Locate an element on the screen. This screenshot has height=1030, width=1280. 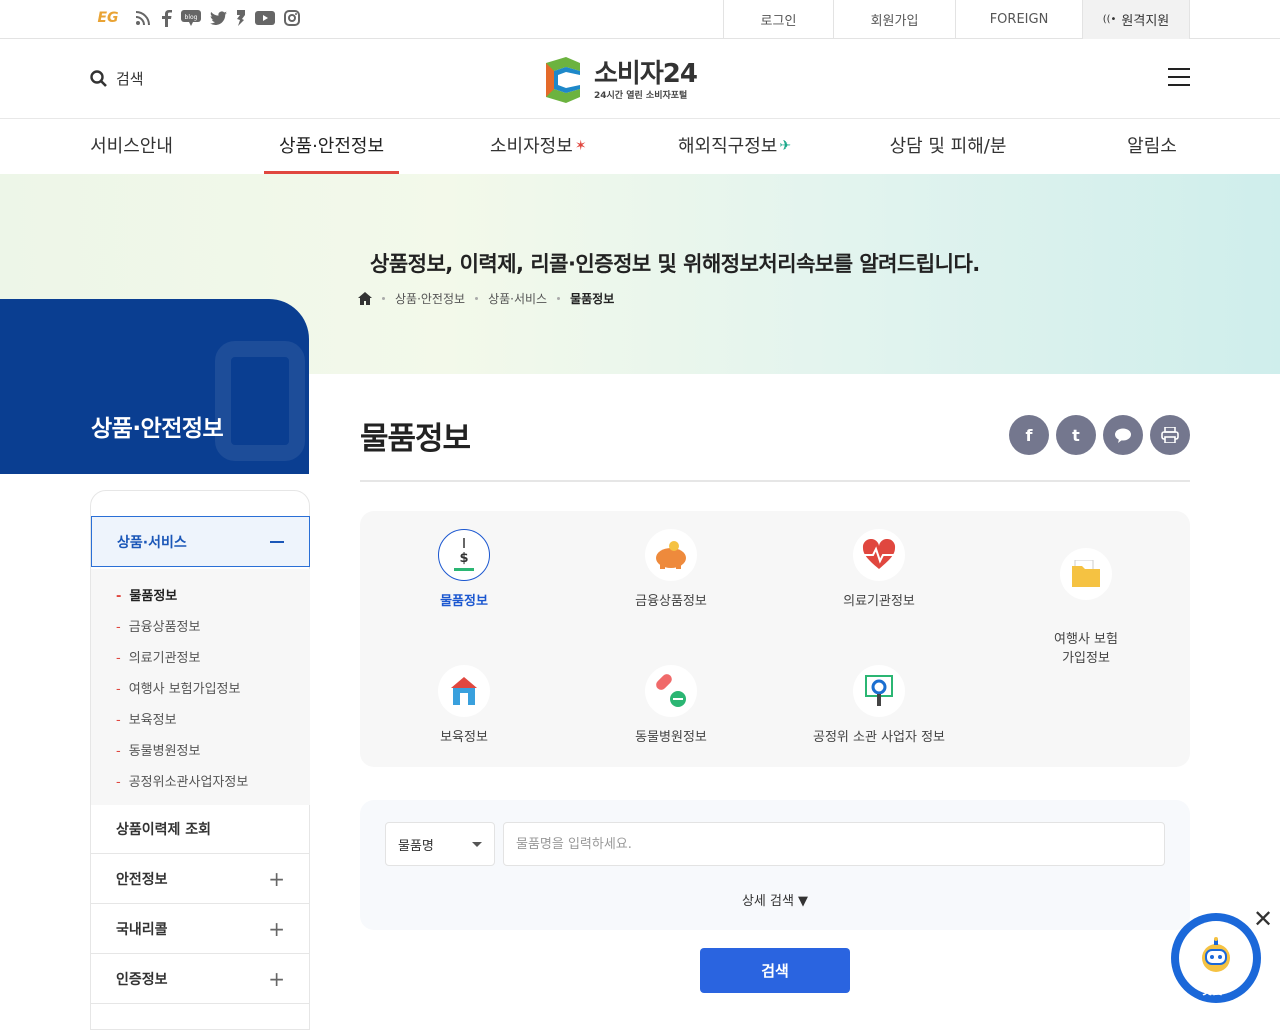
category-label: 공정위 소관 사업자 정보 is located at coordinates (879, 737).